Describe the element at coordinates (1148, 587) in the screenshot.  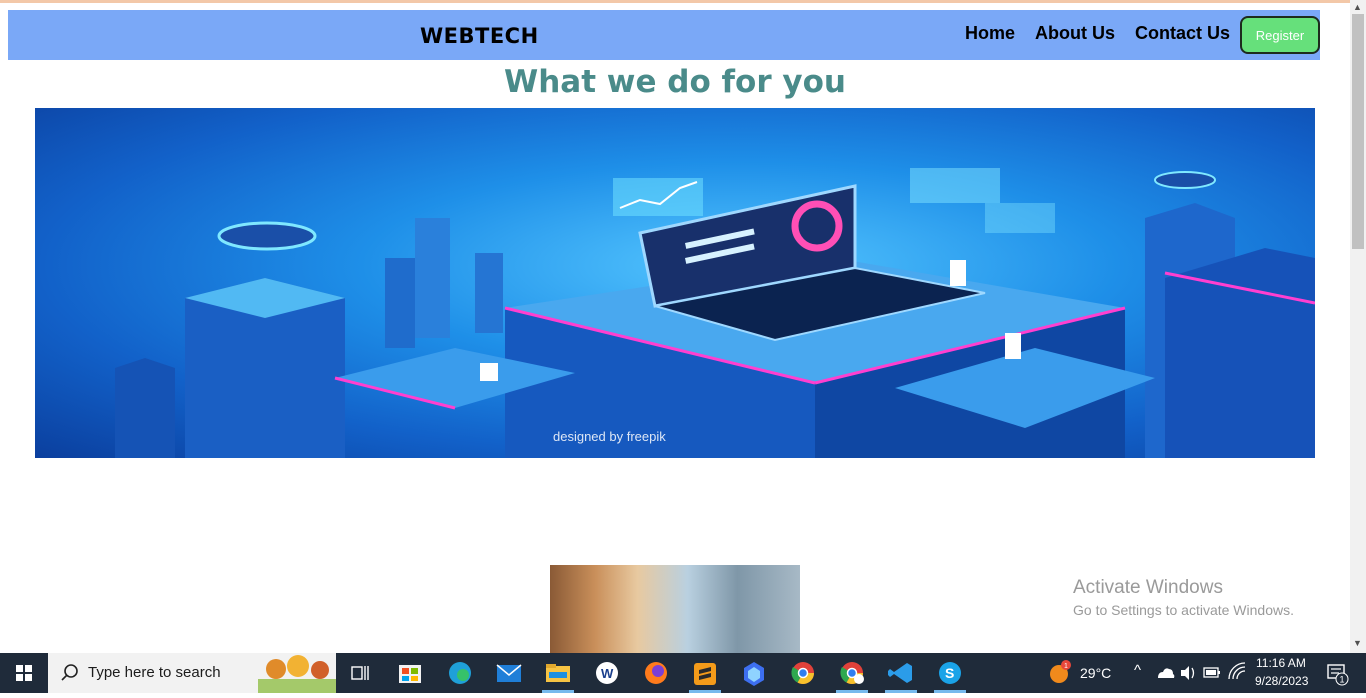
I see `activate-title: Activate Windows` at that location.